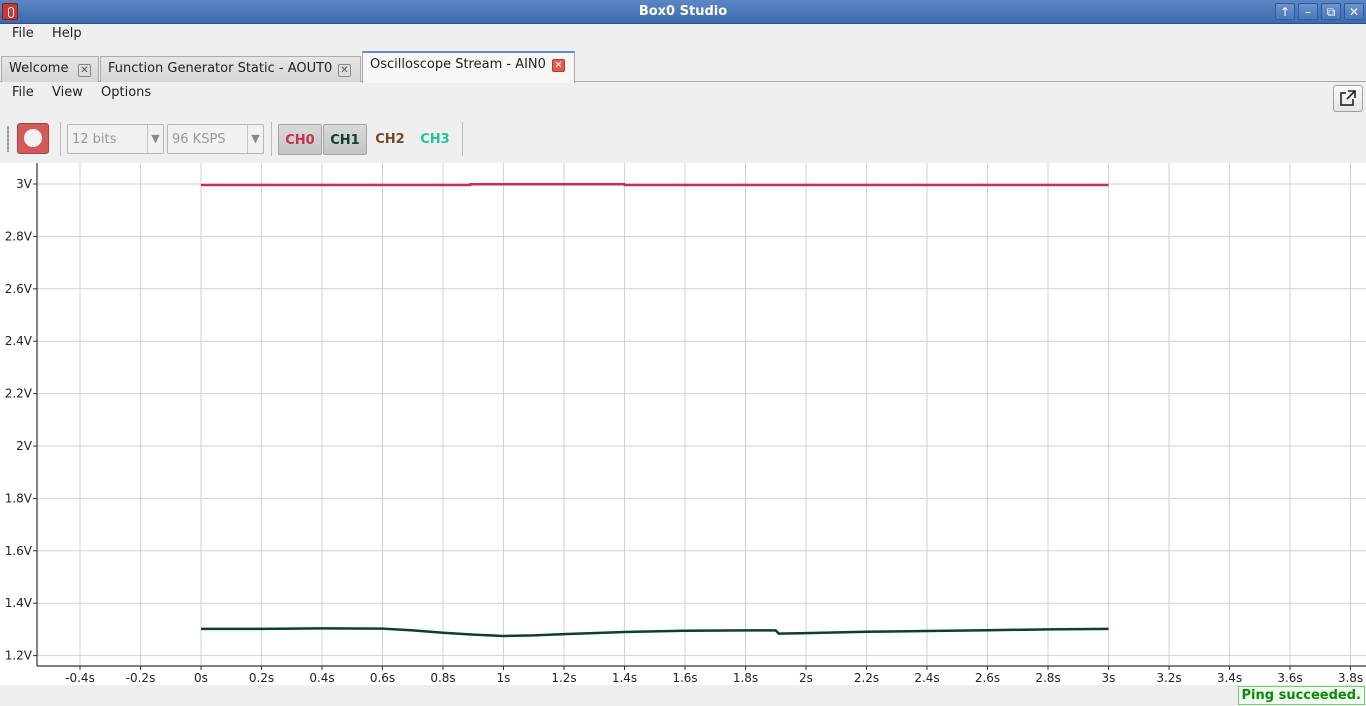 This screenshot has height=706, width=1366. I want to click on menu-help: Help, so click(67, 33).